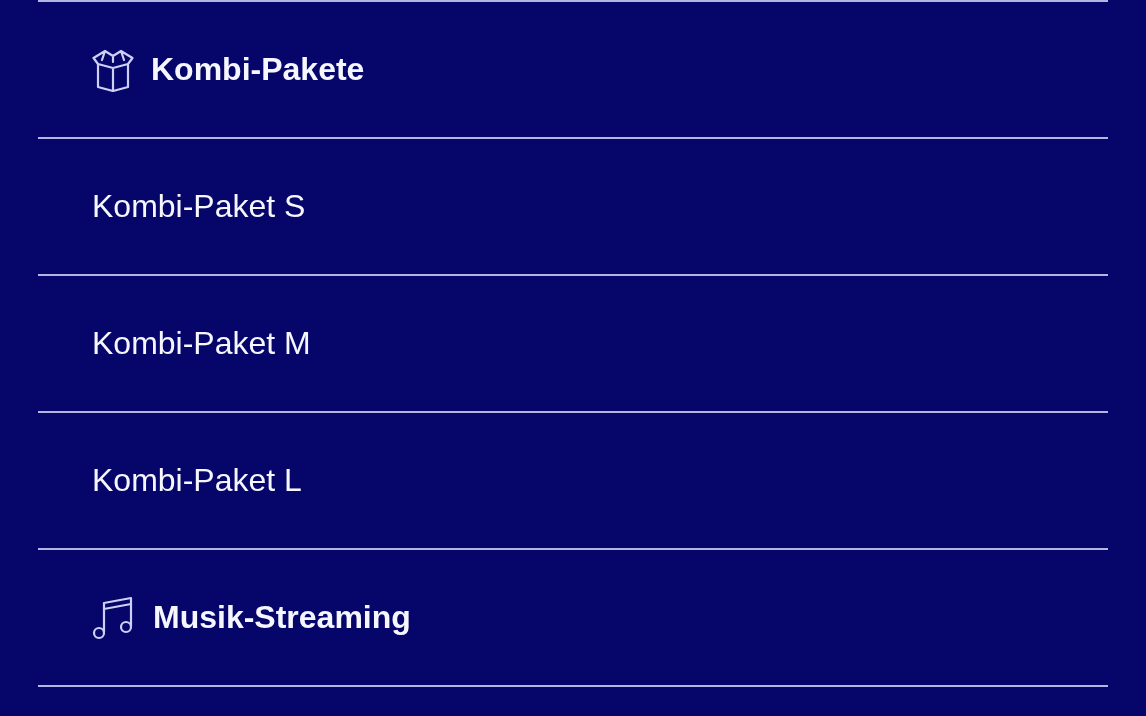 The height and width of the screenshot is (716, 1146). Describe the element at coordinates (228, 69) in the screenshot. I see `menu-category-link: Kombi-Pakete` at that location.